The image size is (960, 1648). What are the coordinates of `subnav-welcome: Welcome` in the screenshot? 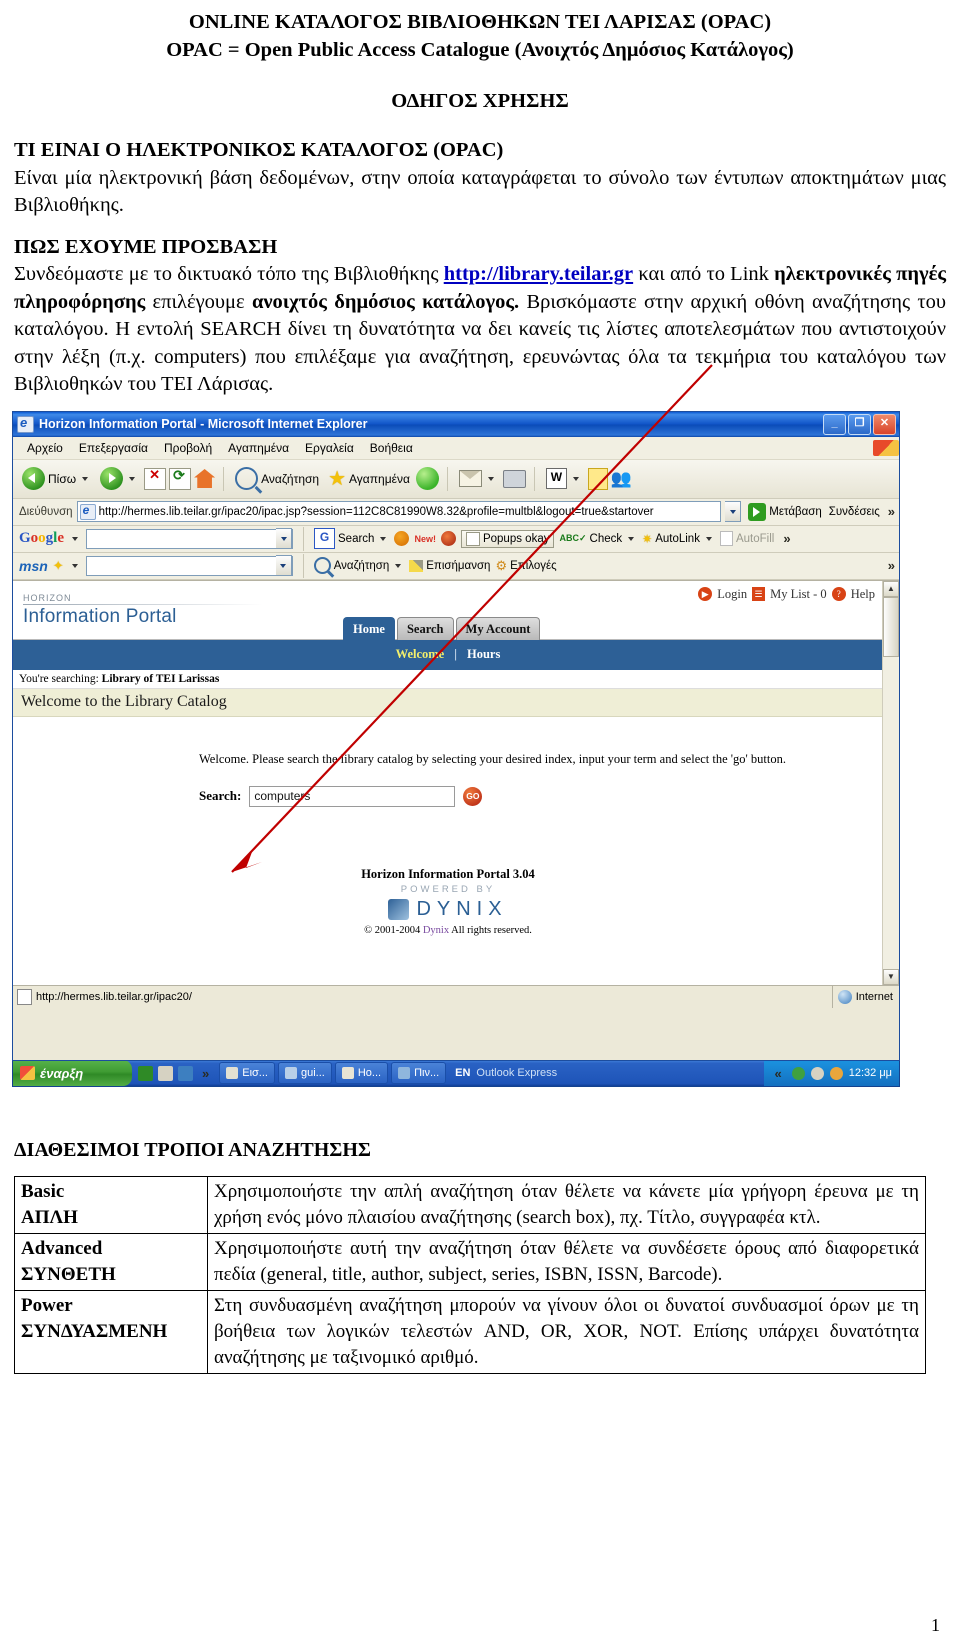 It's located at (420, 654).